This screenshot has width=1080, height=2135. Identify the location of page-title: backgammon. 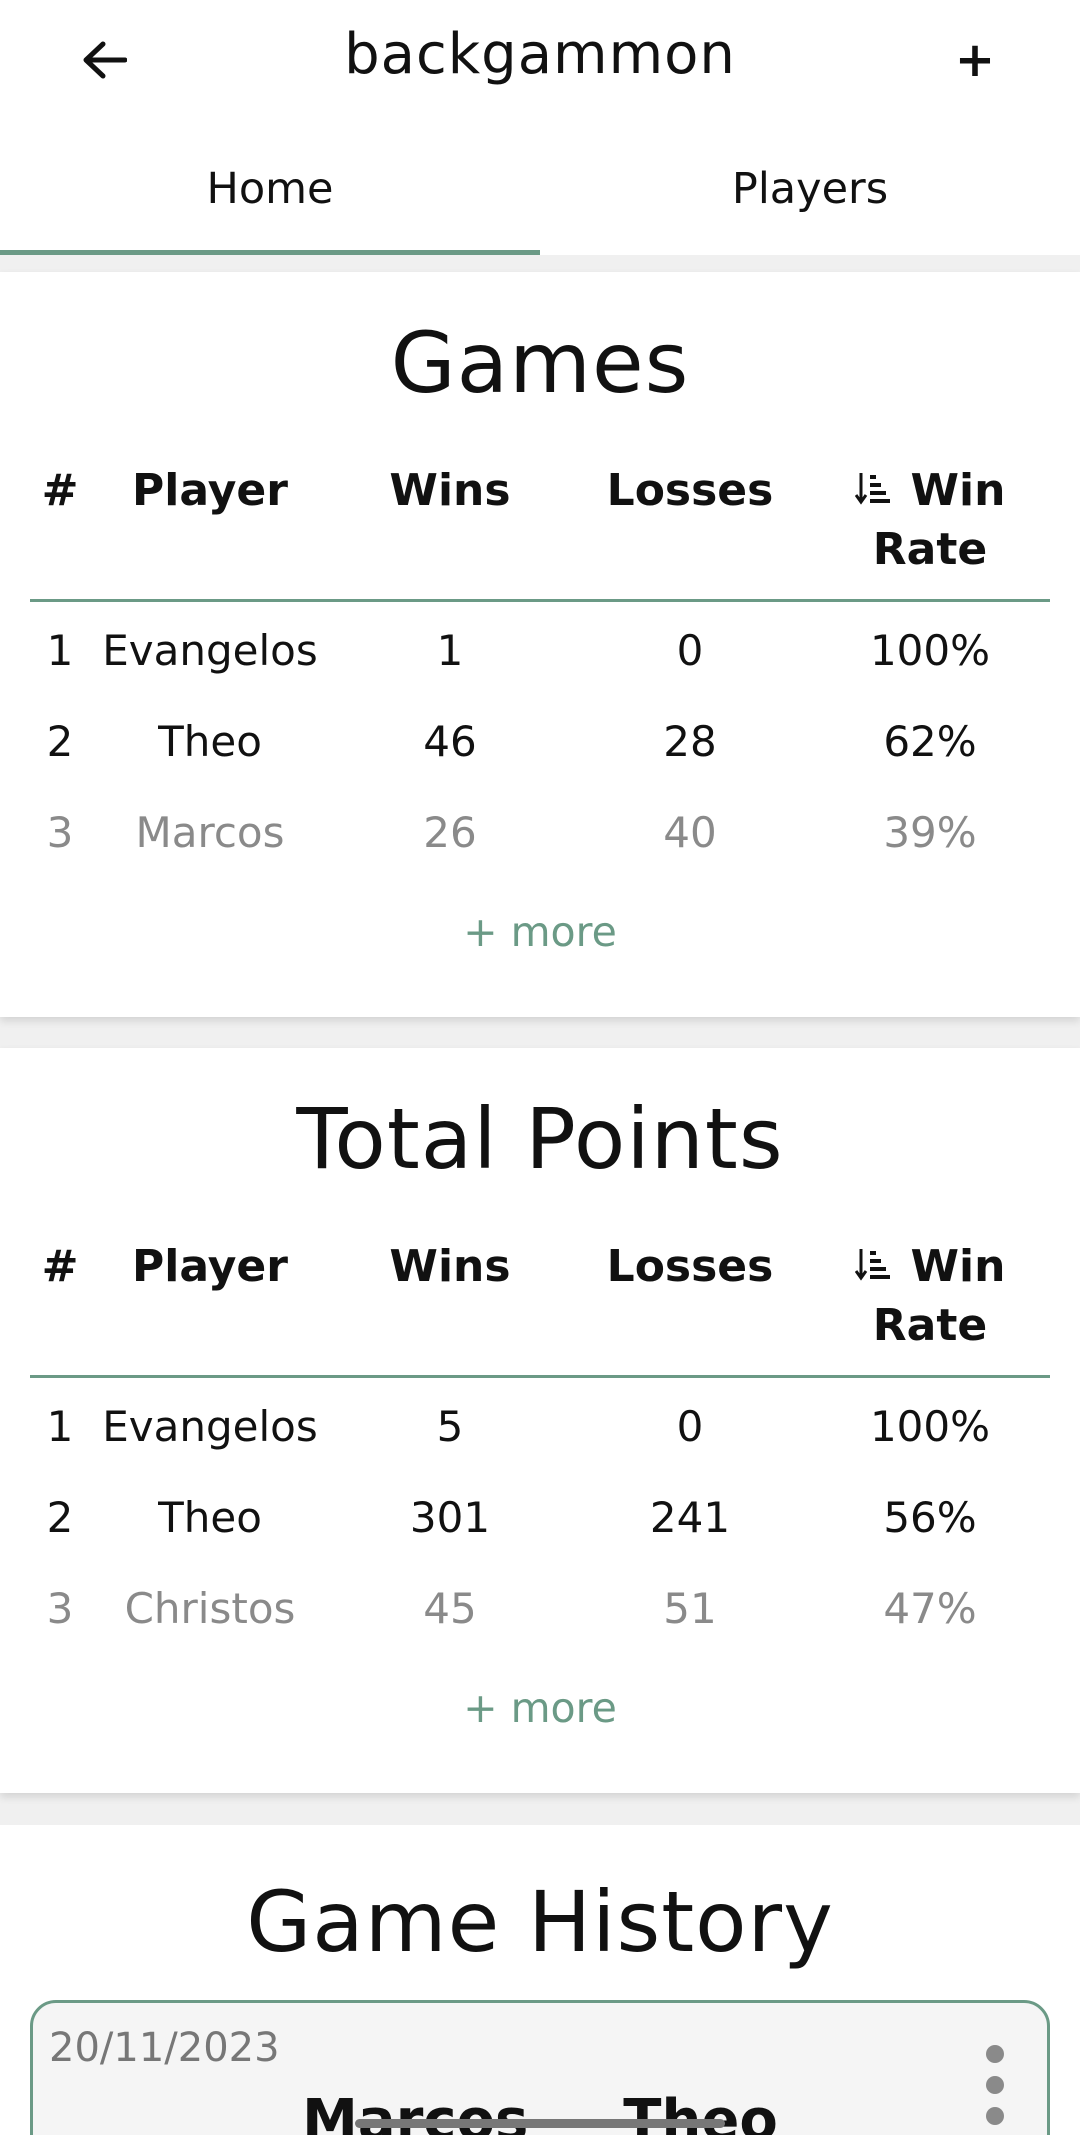
(540, 54).